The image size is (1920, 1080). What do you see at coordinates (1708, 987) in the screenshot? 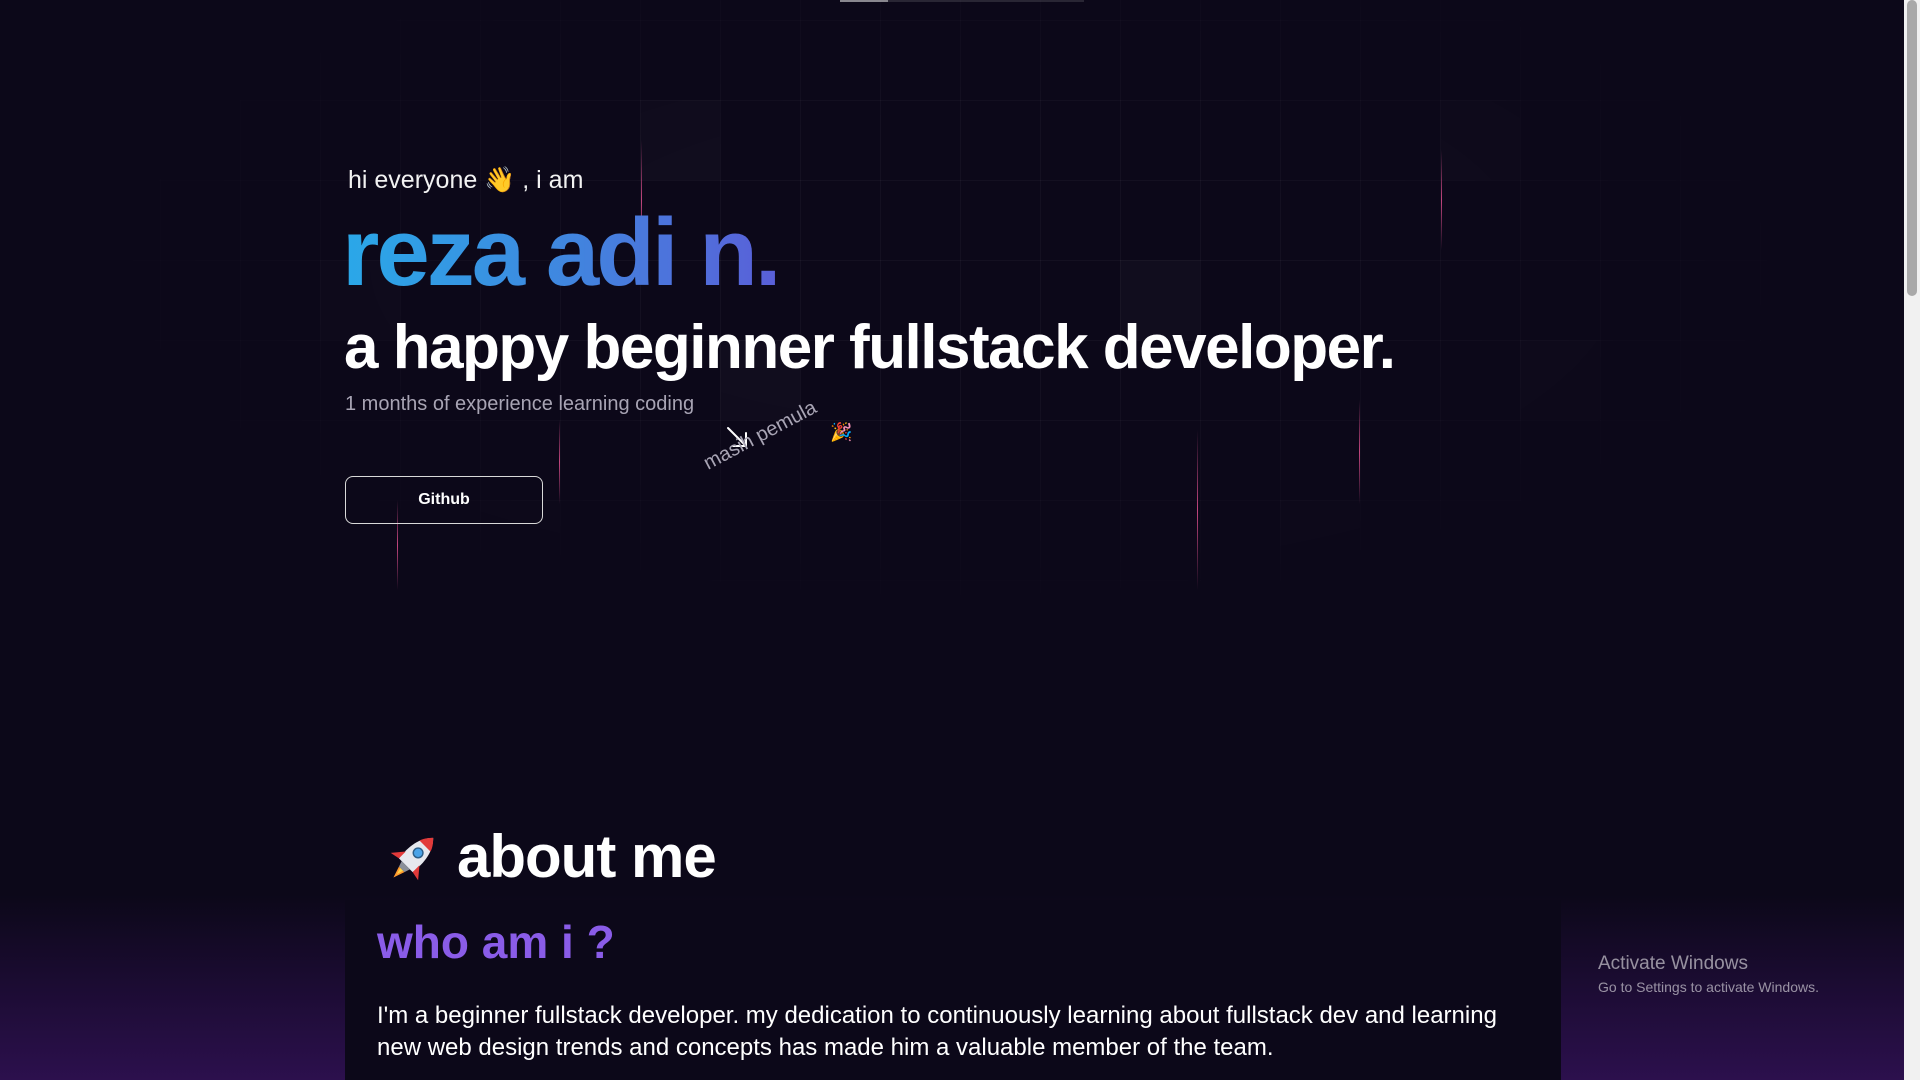
I see `activate-windows-subtitle: Go to Settings to activate Windows.` at bounding box center [1708, 987].